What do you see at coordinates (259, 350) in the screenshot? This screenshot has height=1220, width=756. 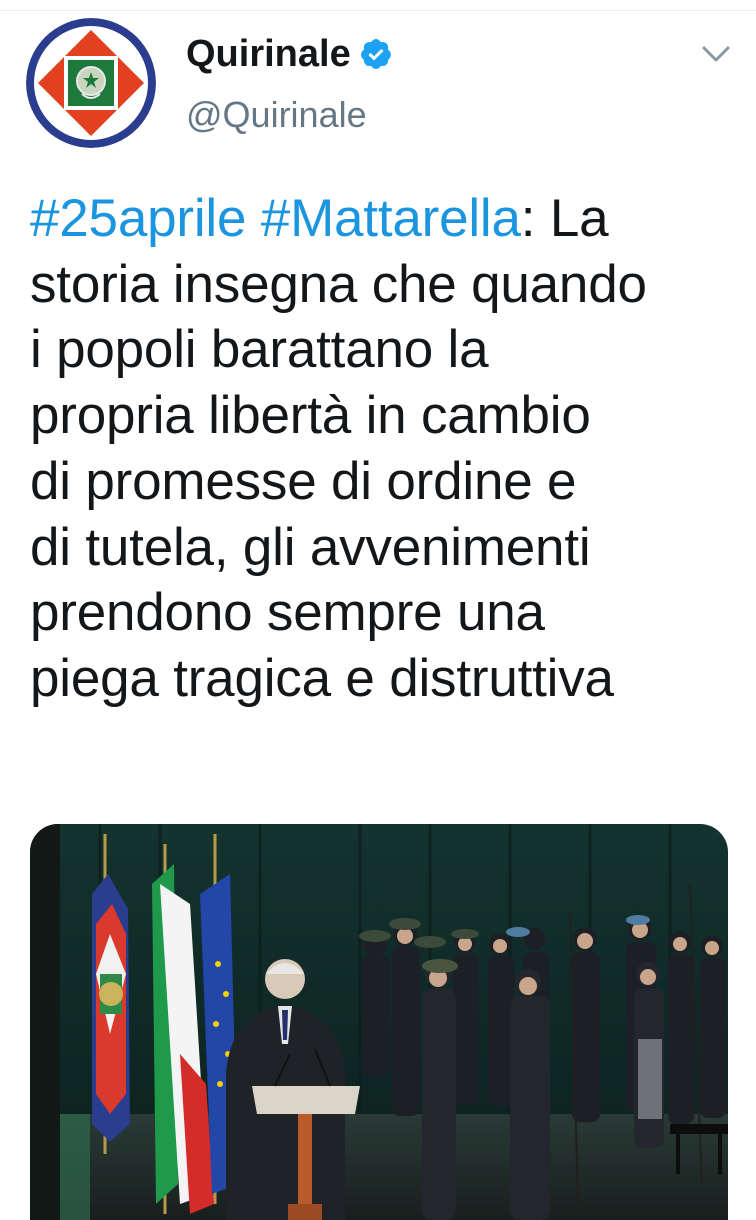 I see `tweet-line: i popoli barattano la` at bounding box center [259, 350].